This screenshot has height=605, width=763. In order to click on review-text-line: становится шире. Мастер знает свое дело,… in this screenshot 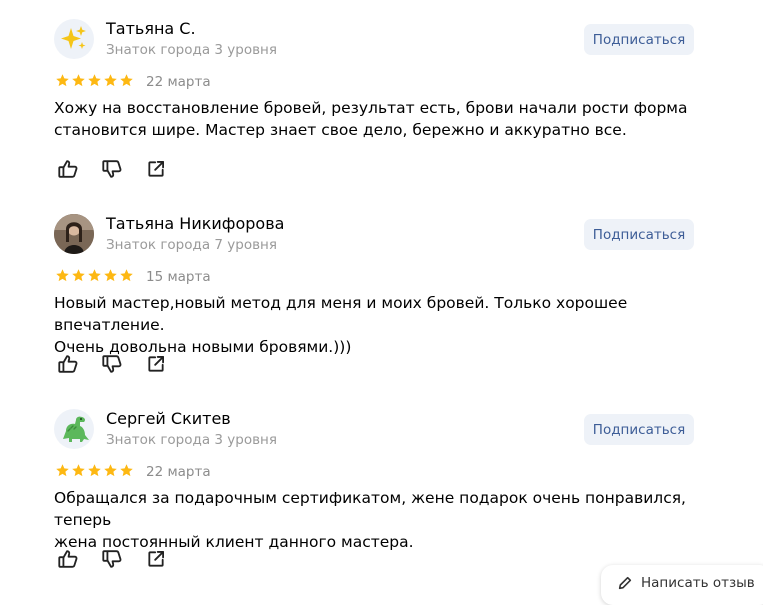, I will do `click(340, 130)`.